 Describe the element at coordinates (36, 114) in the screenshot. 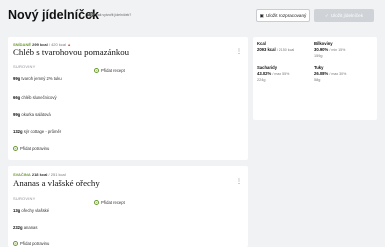

I see `ingredient-name: okurka salátová` at that location.